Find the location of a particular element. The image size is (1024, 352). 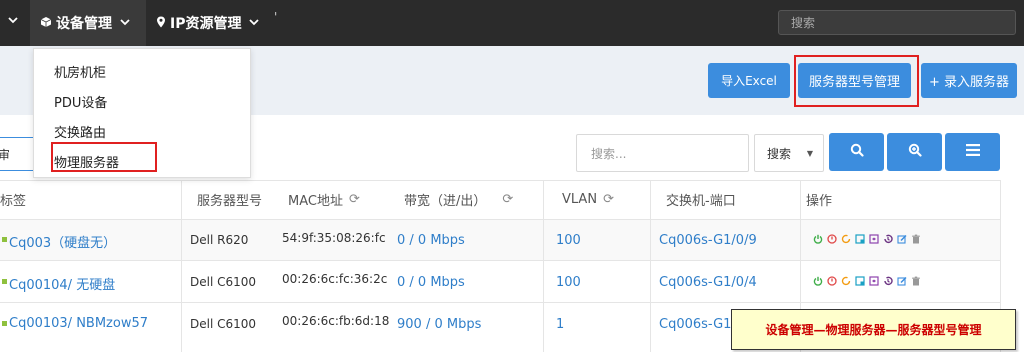

search-icon is located at coordinates (857, 152).